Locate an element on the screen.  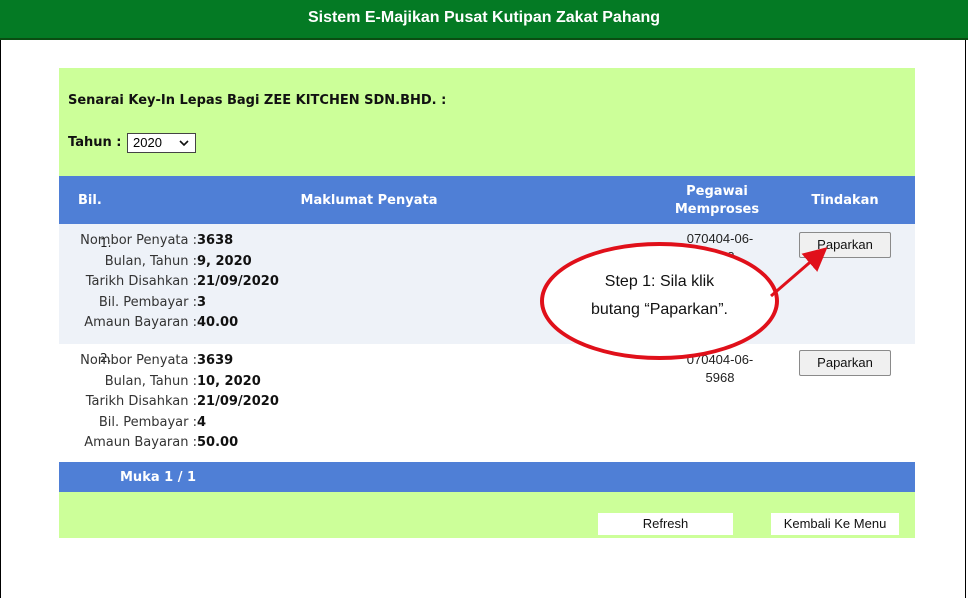
value-amaun: 50.00 is located at coordinates (218, 442).